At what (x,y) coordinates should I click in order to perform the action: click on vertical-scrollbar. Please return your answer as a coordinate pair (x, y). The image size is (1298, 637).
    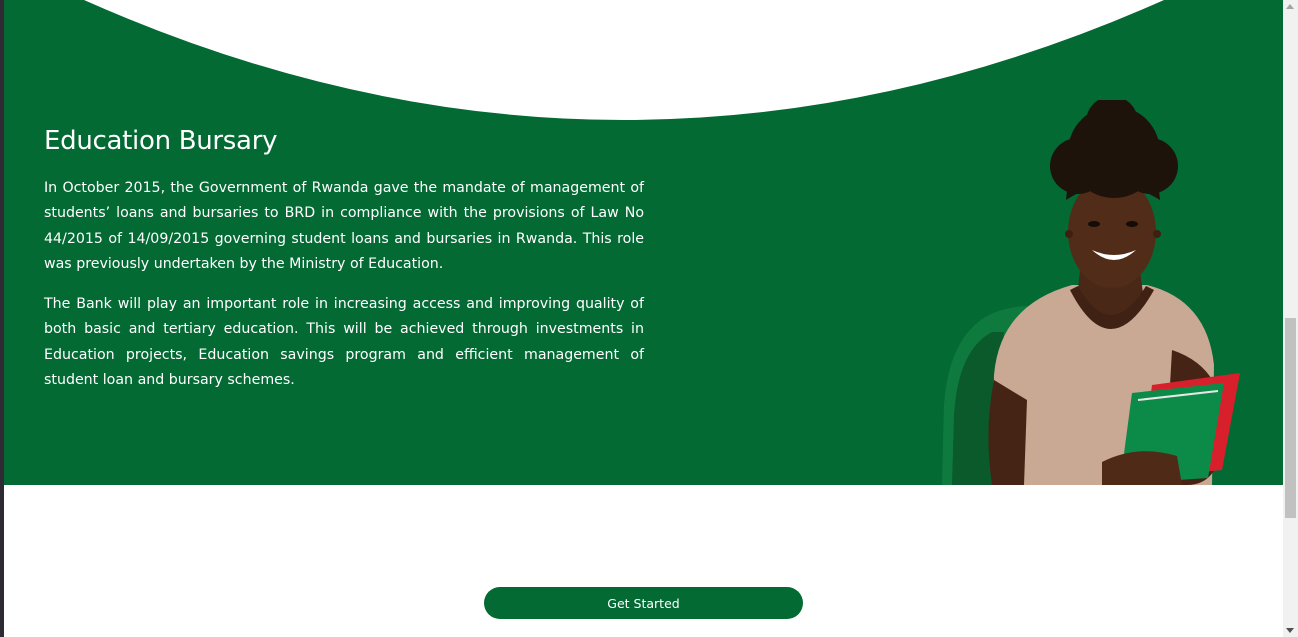
    Looking at the image, I should click on (1290, 318).